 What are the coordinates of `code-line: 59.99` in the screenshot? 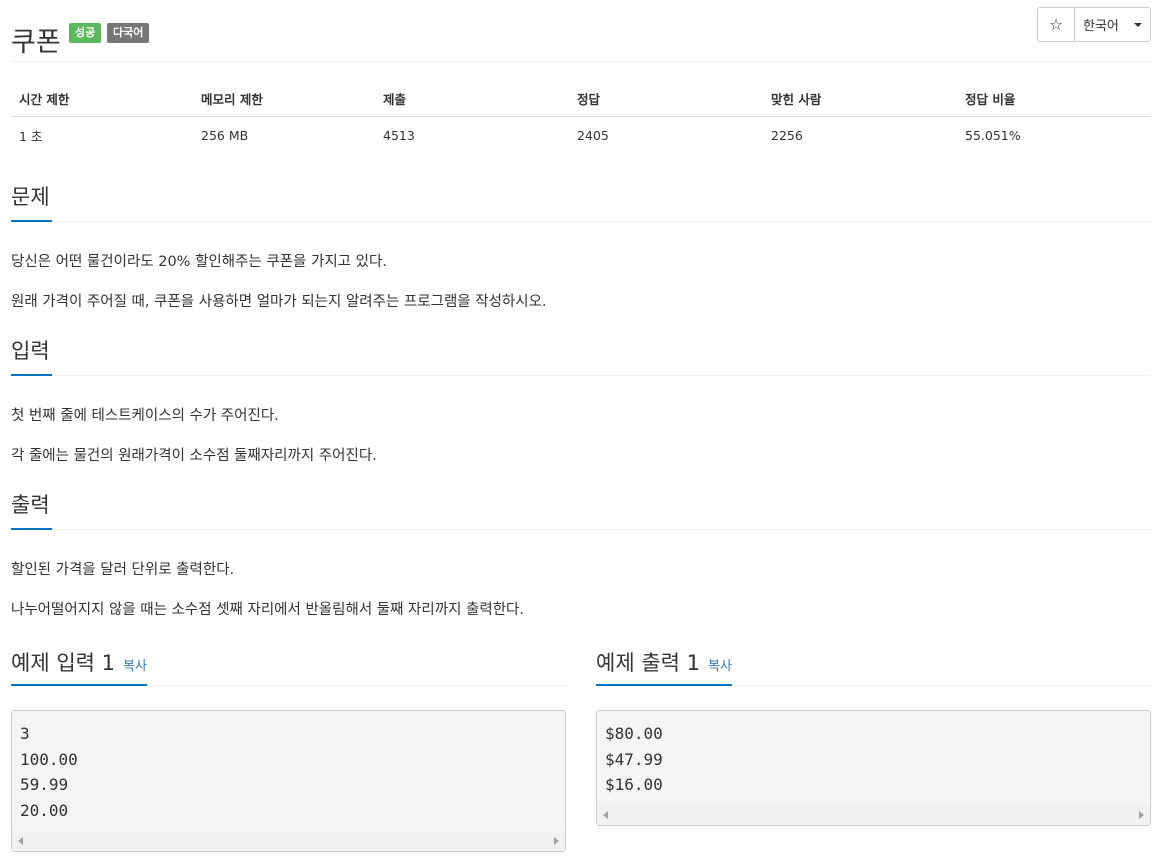 It's located at (44, 785).